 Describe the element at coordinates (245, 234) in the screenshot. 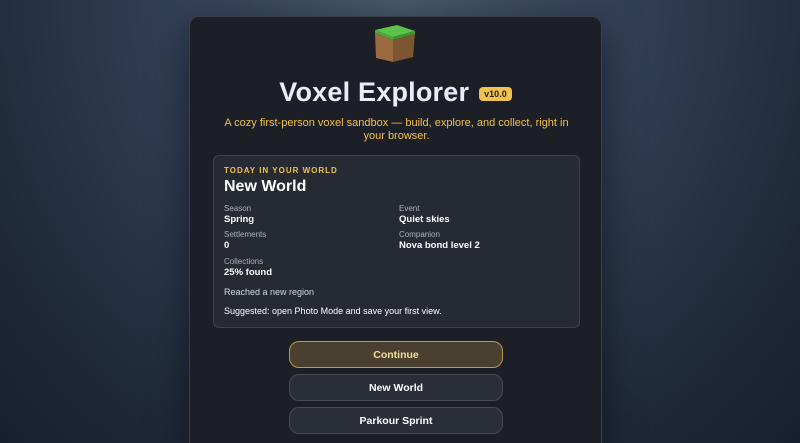

I see `stat-label: Settlements` at that location.